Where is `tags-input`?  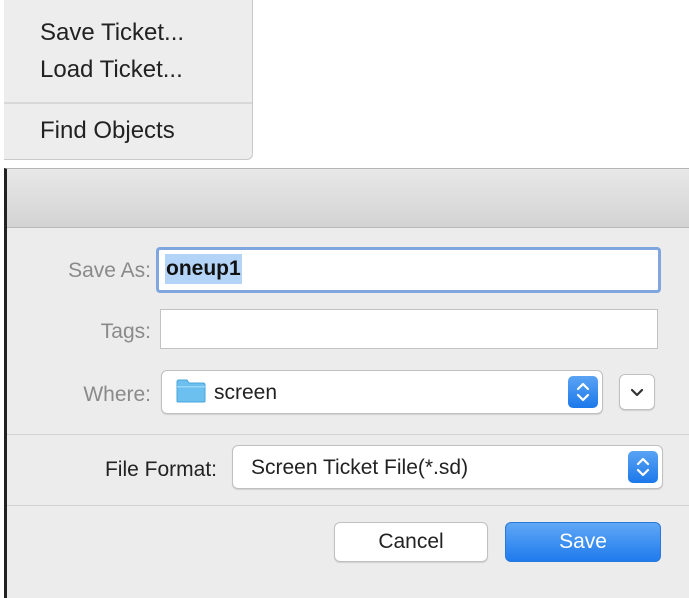
tags-input is located at coordinates (409, 329).